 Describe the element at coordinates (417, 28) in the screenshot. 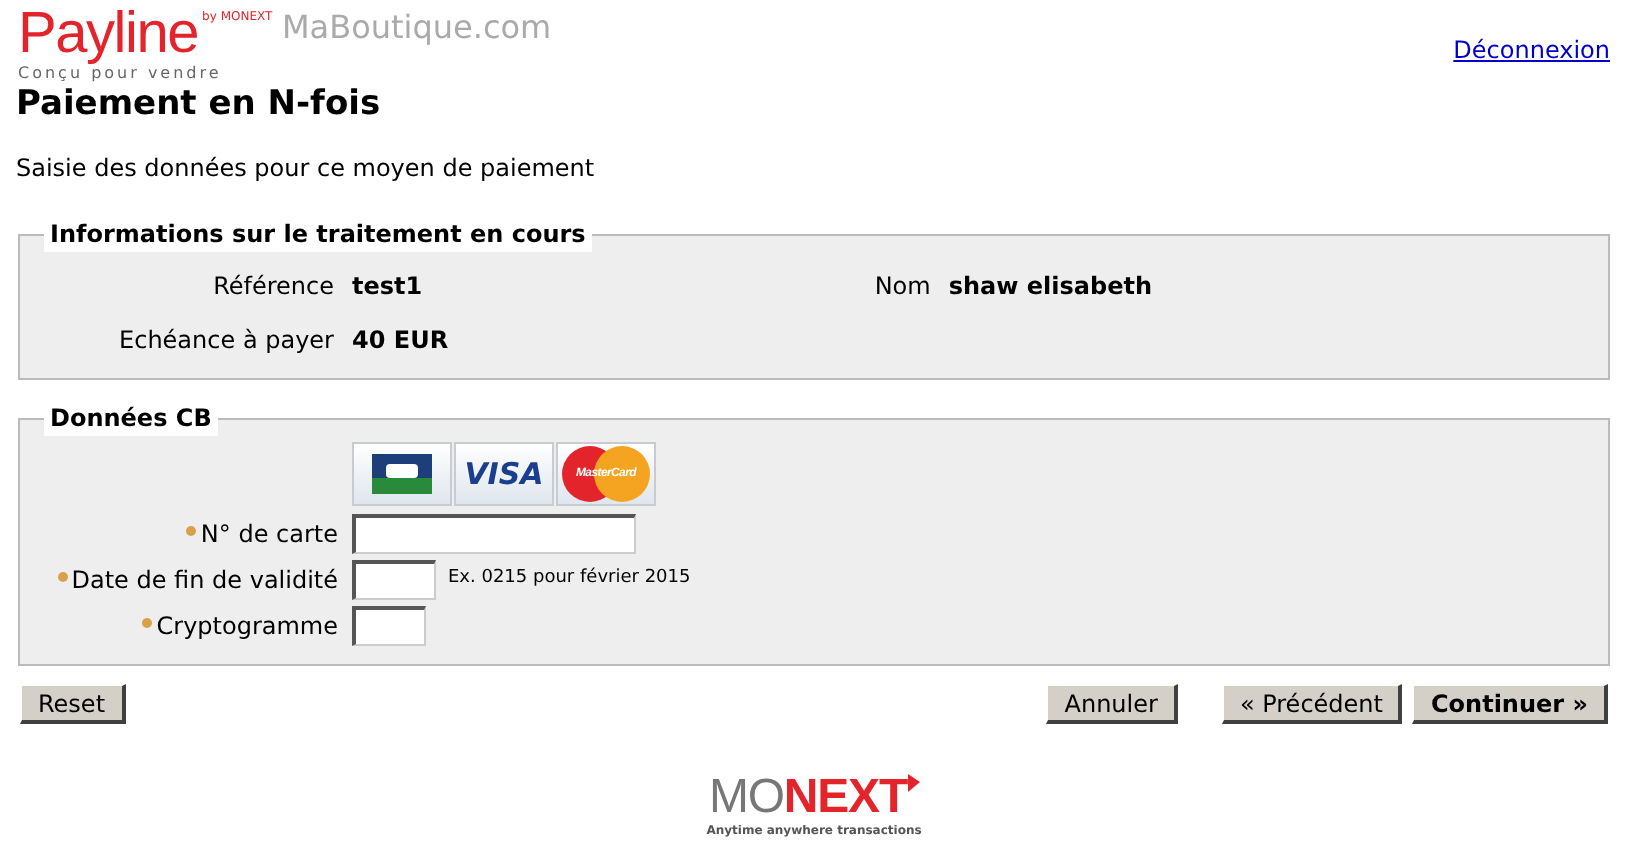

I see `shop-name: MaBoutique.com` at that location.